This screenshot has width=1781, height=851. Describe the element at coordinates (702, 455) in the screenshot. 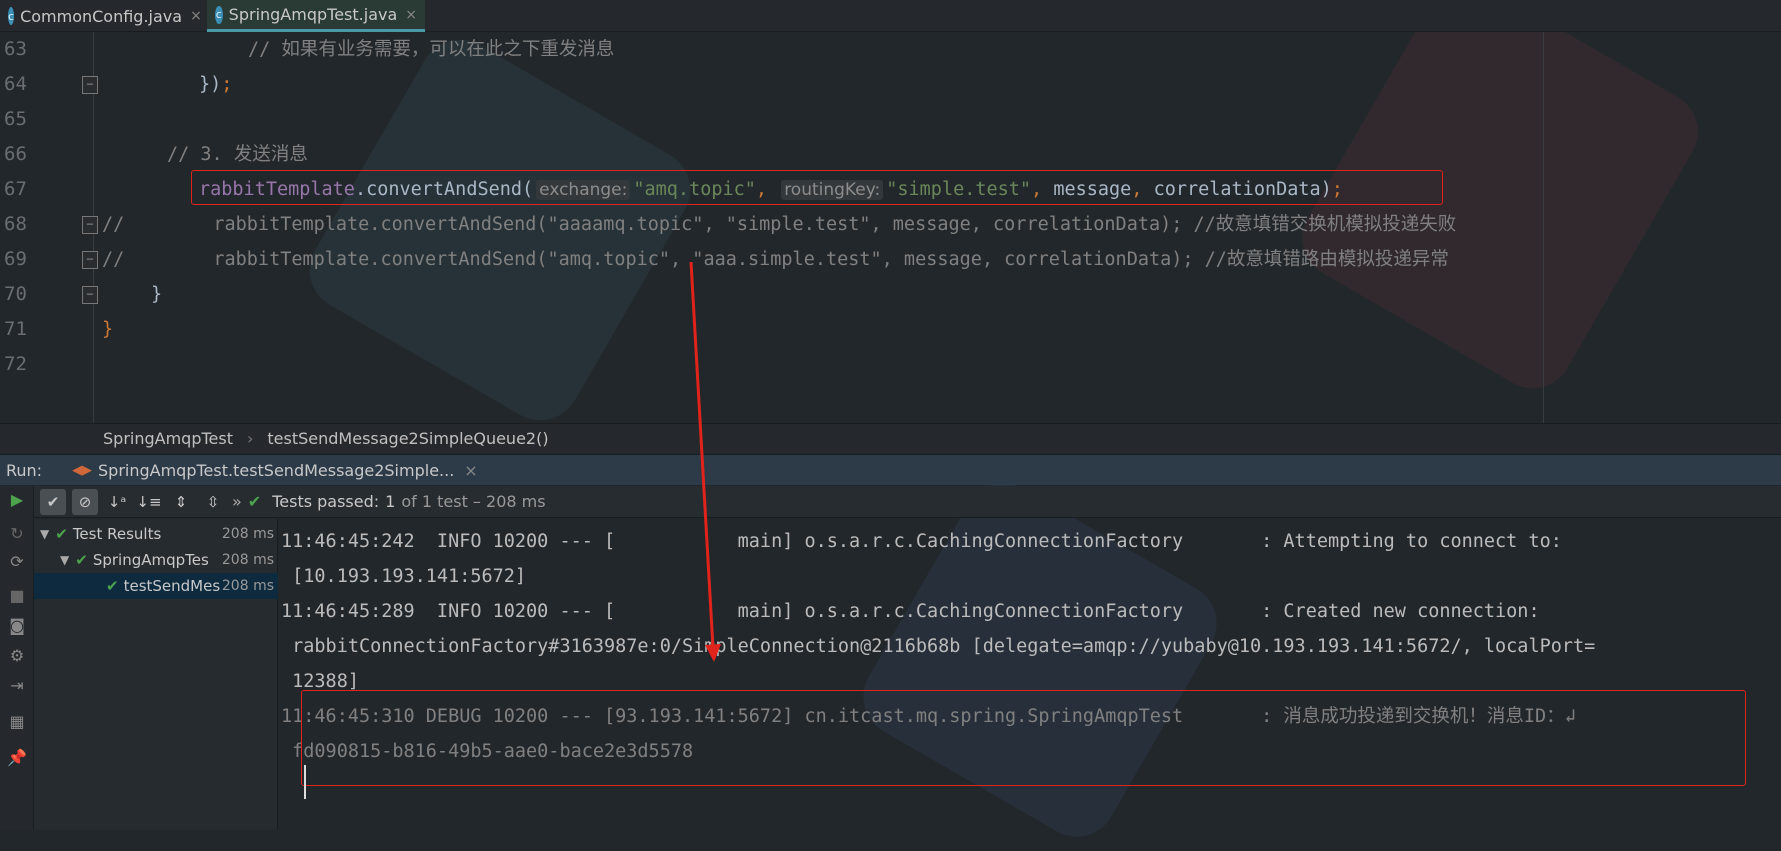

I see `arrow-shaft` at that location.